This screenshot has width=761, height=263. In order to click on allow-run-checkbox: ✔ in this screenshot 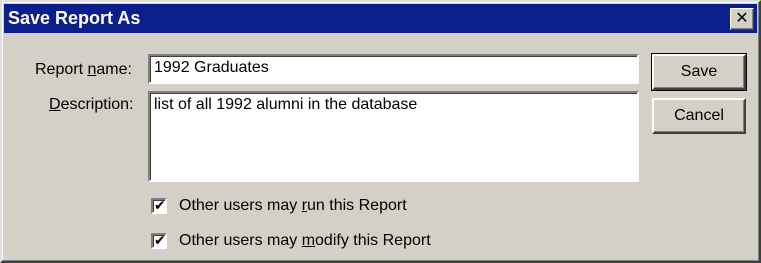, I will do `click(159, 205)`.